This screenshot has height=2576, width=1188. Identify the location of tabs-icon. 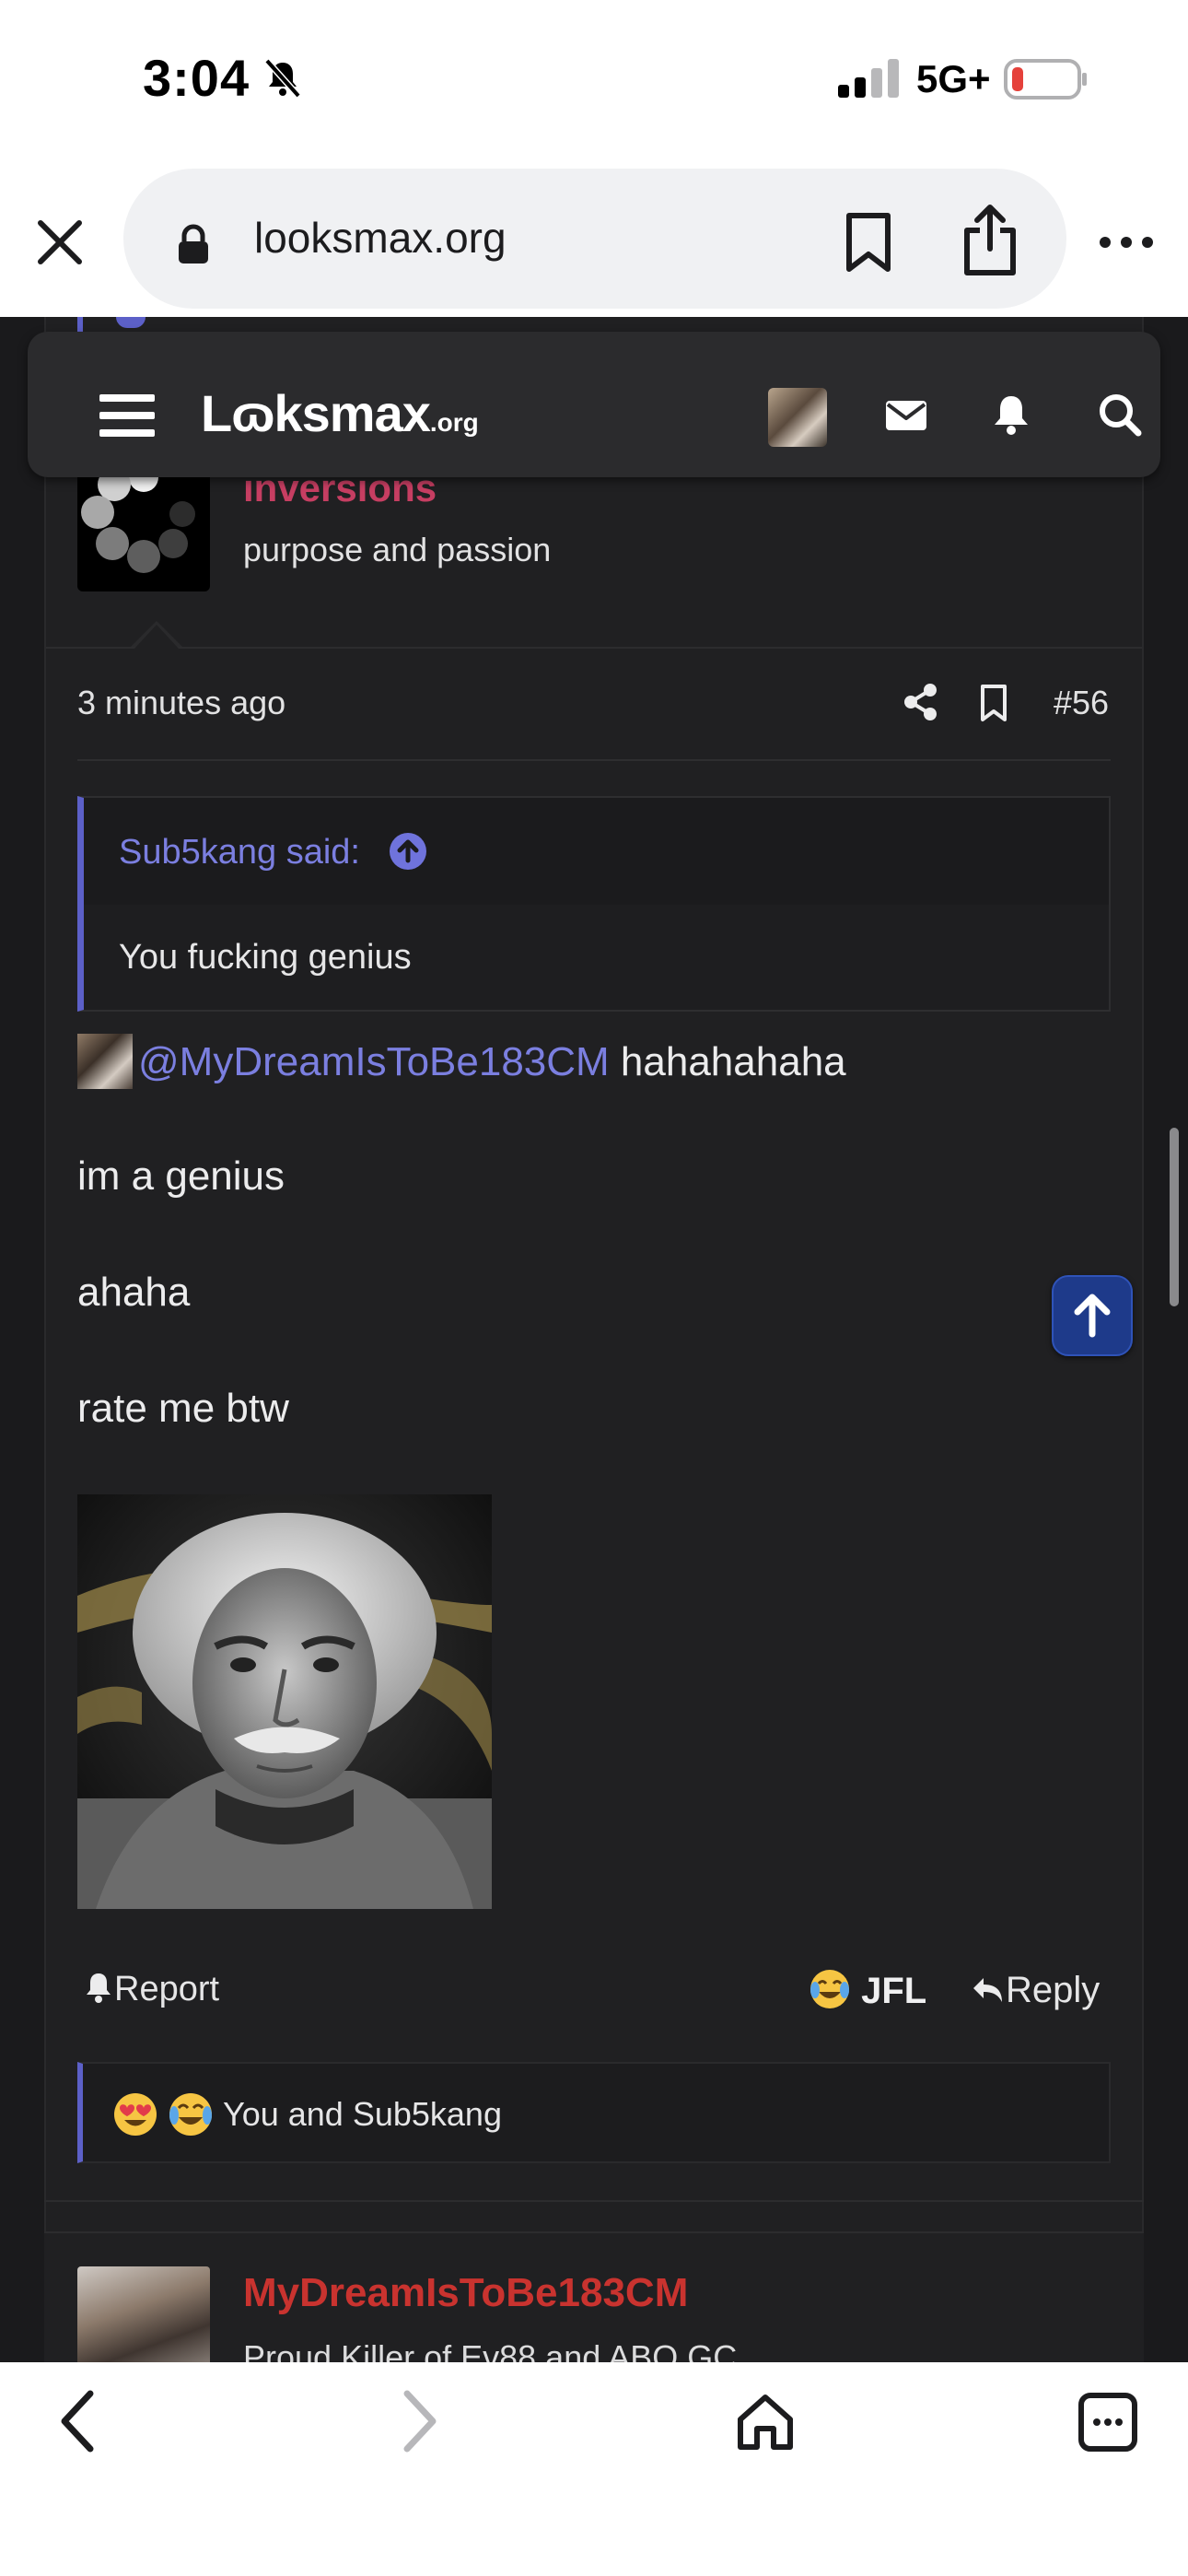
(1107, 2422).